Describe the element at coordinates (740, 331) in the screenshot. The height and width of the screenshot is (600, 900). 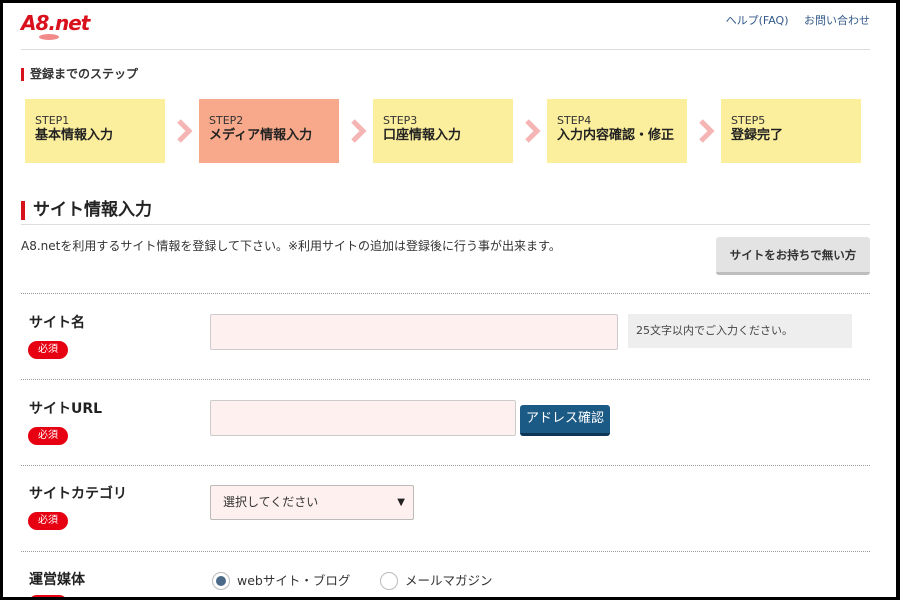
I see `site-name-hint: 25文字以内でご入力ください。` at that location.